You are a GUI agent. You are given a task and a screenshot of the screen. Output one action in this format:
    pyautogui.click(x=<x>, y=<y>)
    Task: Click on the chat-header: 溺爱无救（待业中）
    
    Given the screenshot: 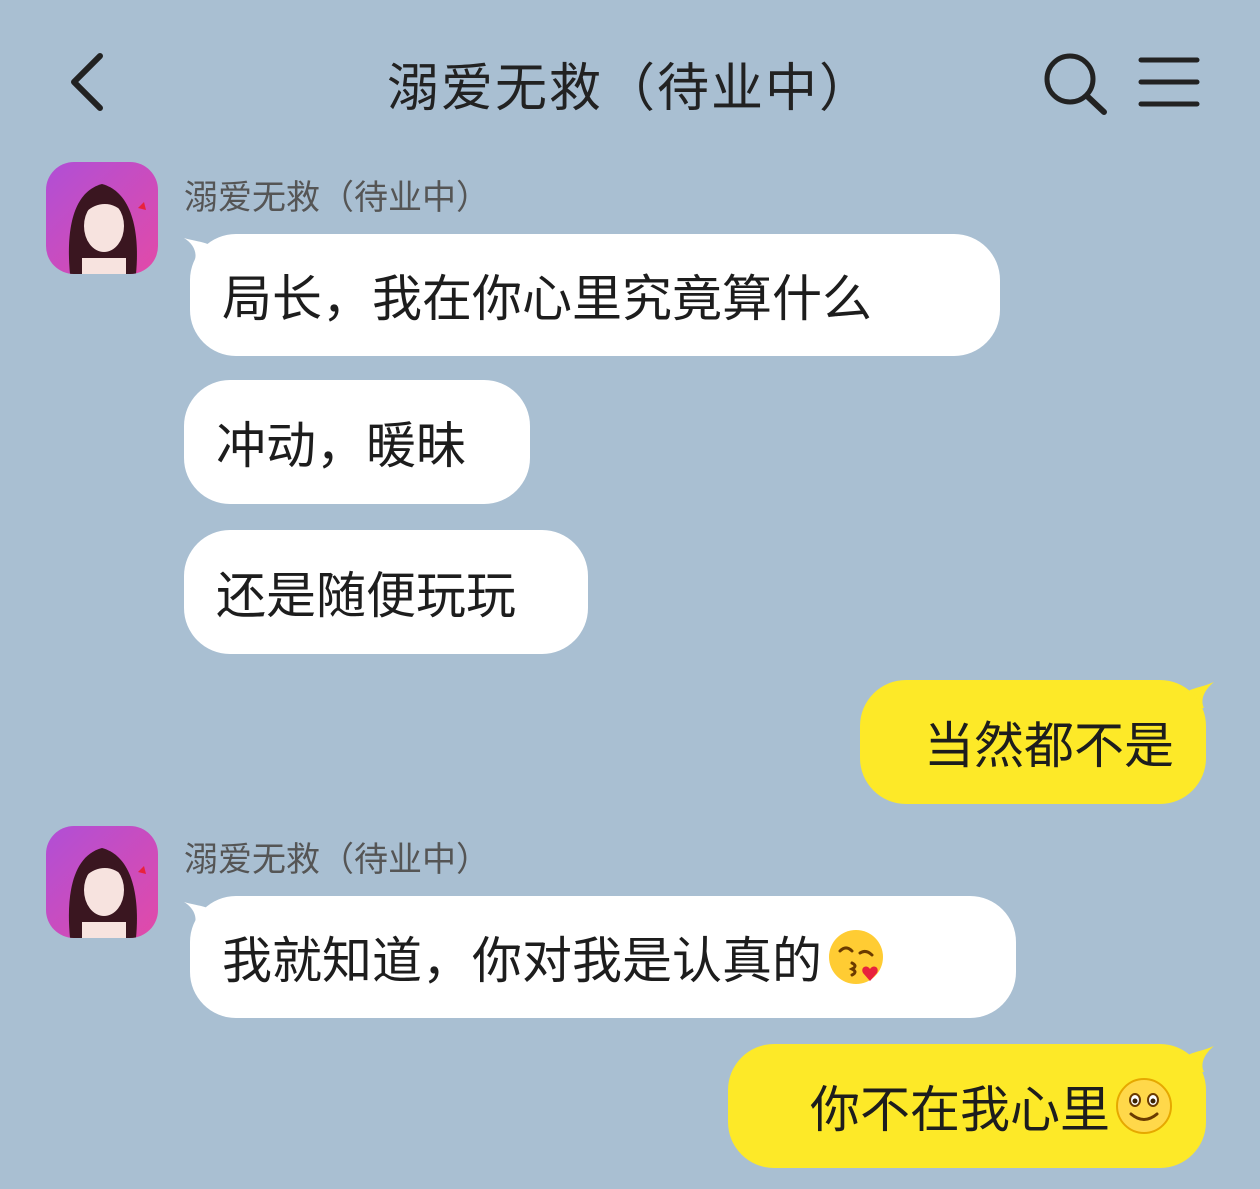 What is the action you would take?
    pyautogui.click(x=630, y=75)
    